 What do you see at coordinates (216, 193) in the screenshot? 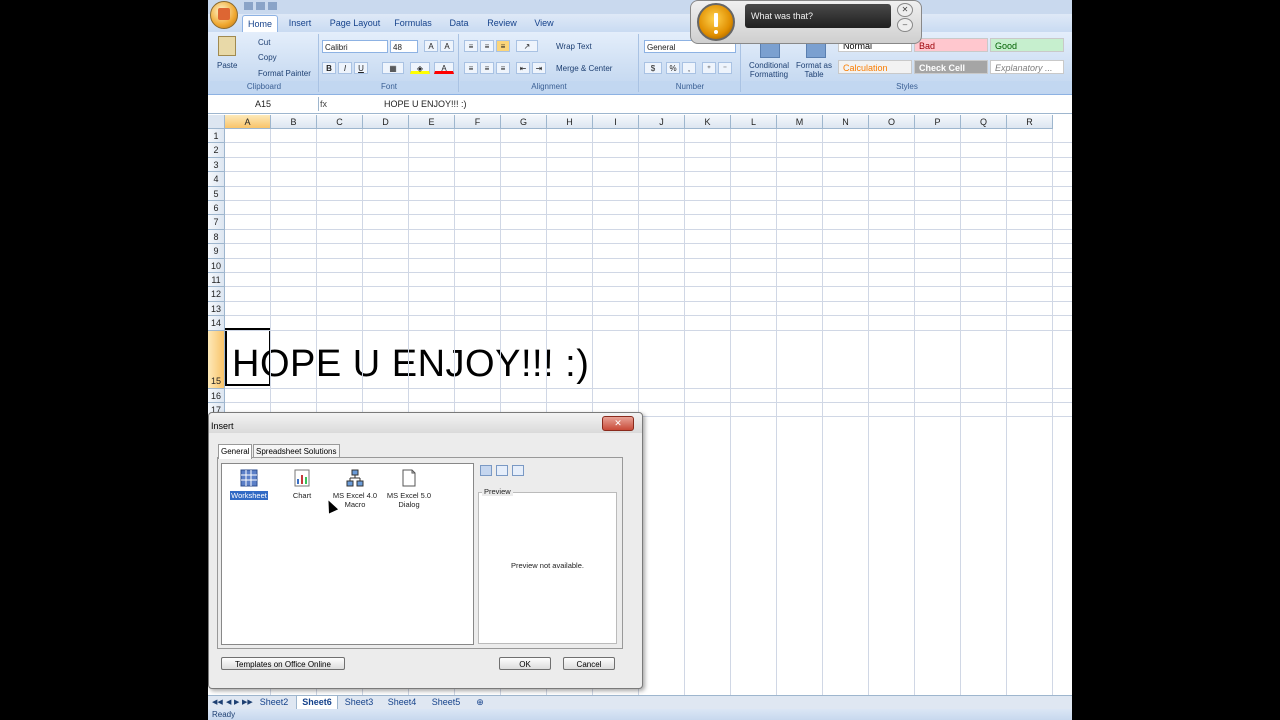
I see `row-header-5: 5` at bounding box center [216, 193].